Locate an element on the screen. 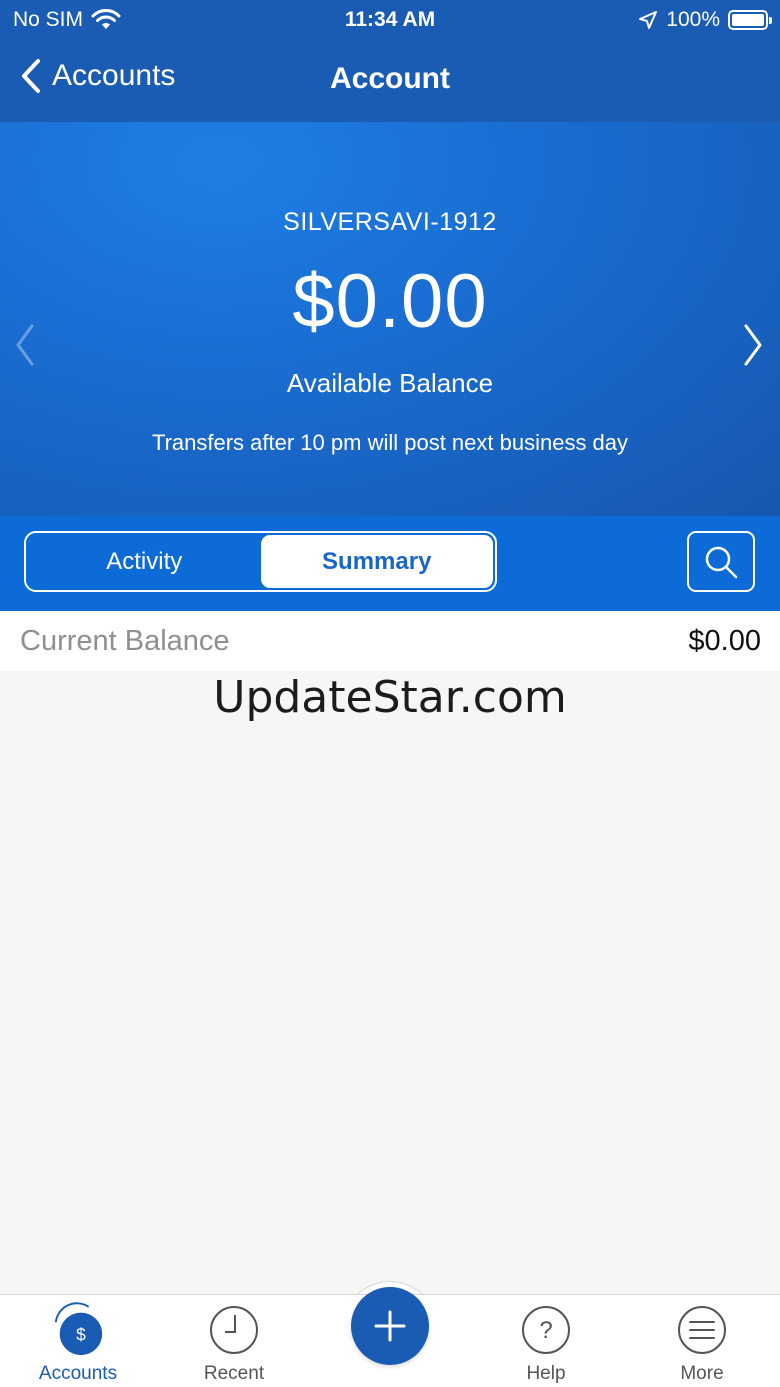  nav-bar: Accounts Account is located at coordinates (390, 81).